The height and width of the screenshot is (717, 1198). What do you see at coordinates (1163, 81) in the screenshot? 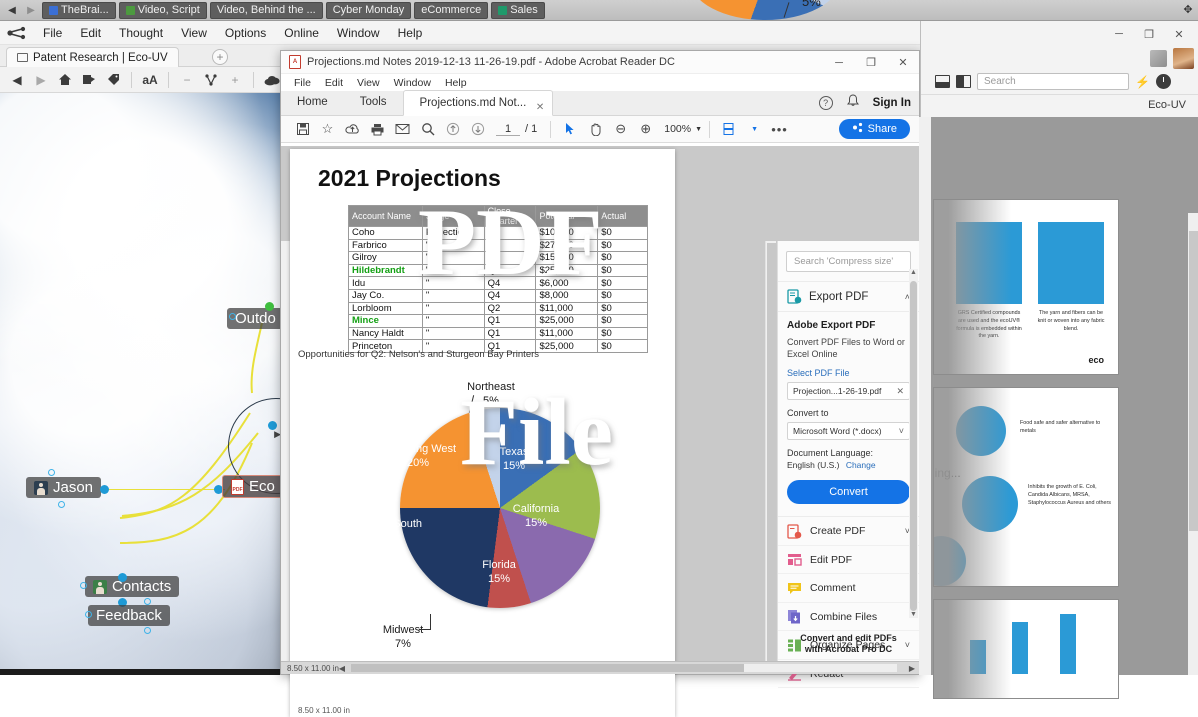
I see `clock-icon` at bounding box center [1163, 81].